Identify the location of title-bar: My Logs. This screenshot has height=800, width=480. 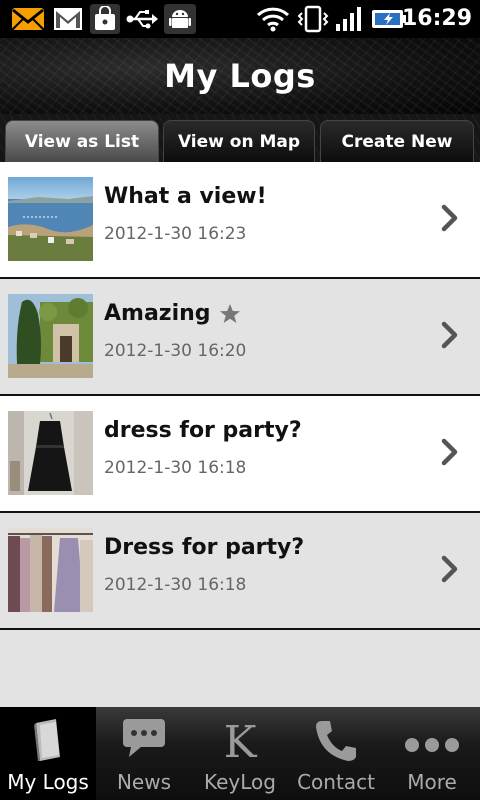
(240, 76).